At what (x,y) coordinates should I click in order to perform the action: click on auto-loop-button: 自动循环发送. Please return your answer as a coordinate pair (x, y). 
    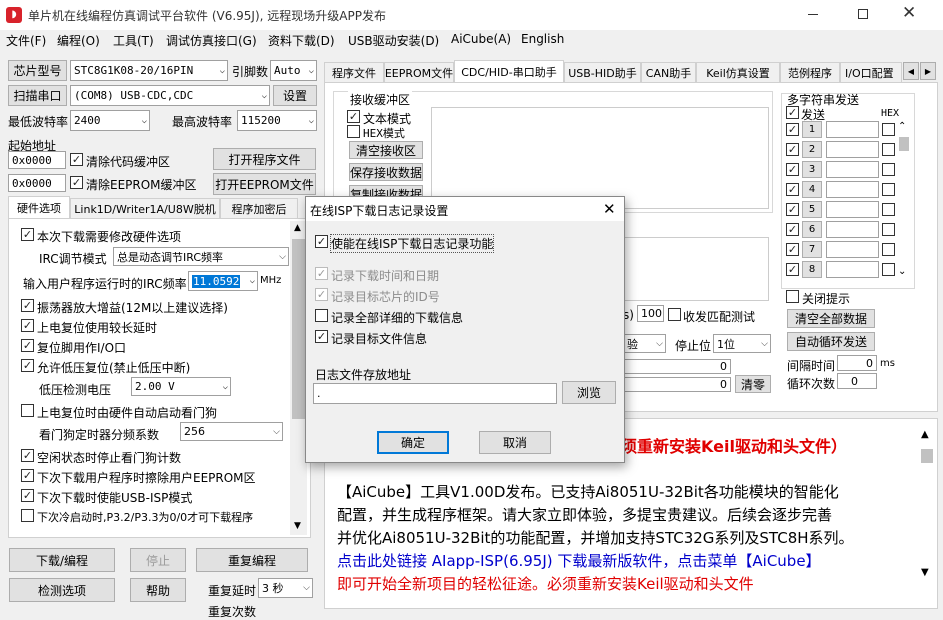
    Looking at the image, I should click on (831, 341).